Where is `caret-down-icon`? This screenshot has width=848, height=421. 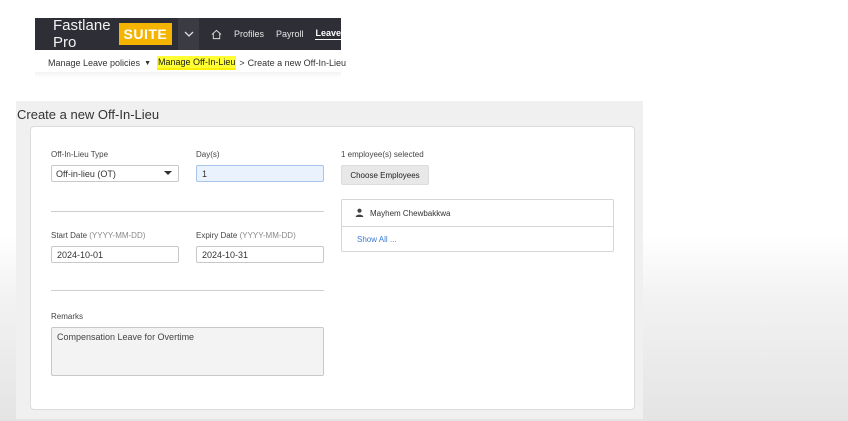 caret-down-icon is located at coordinates (168, 173).